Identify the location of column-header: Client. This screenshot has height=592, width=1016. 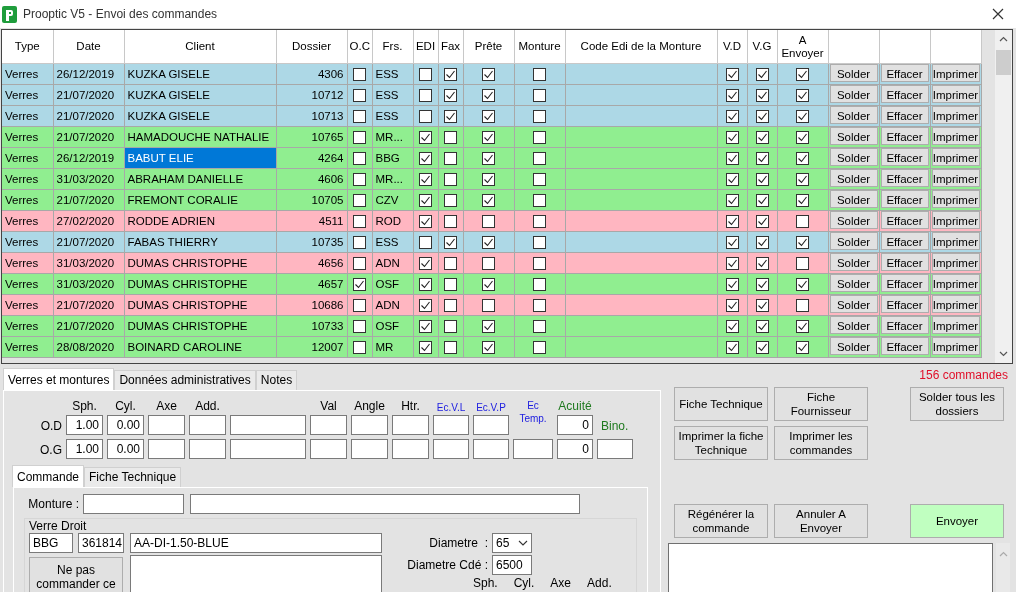
(200, 47).